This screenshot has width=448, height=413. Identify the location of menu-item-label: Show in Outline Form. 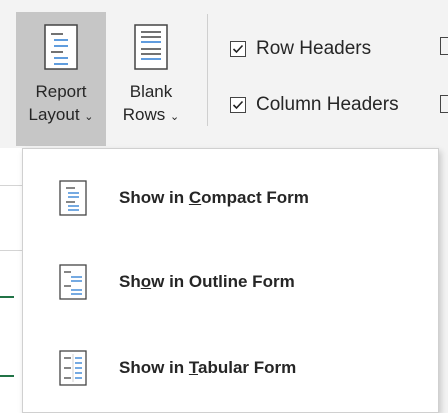
(207, 281).